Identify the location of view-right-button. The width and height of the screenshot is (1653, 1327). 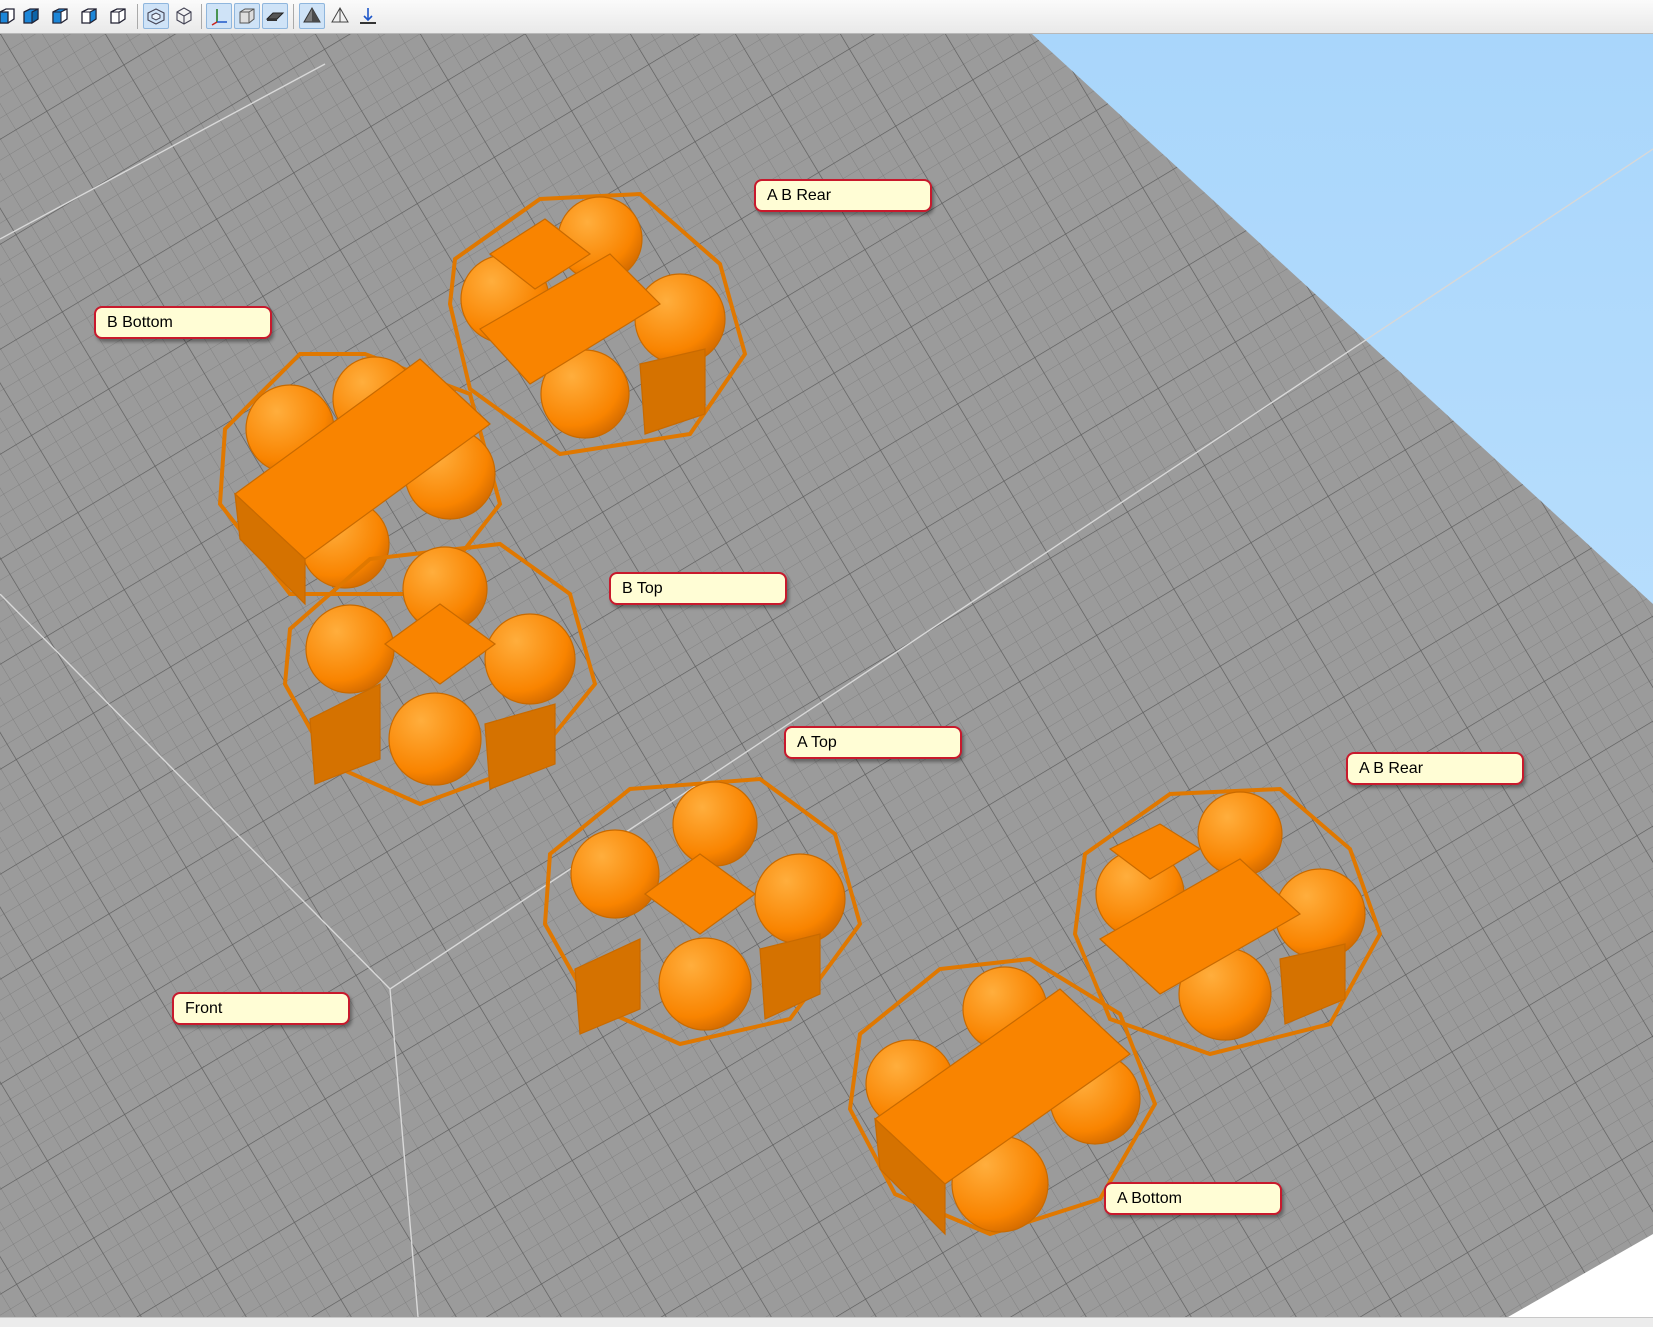
(89, 16).